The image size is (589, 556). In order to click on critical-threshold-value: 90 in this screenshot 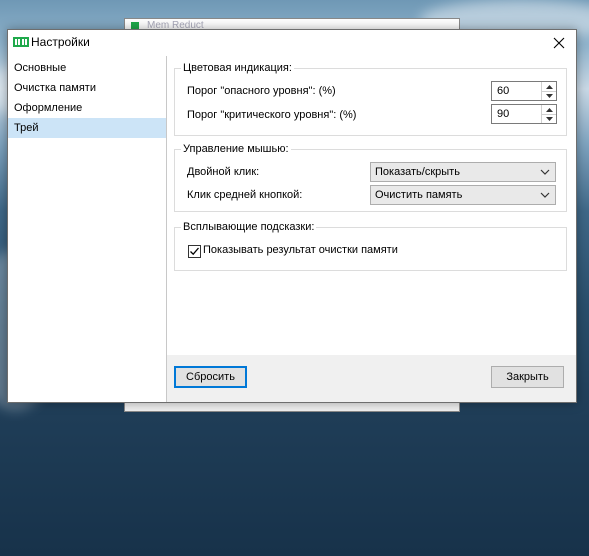, I will do `click(503, 114)`.